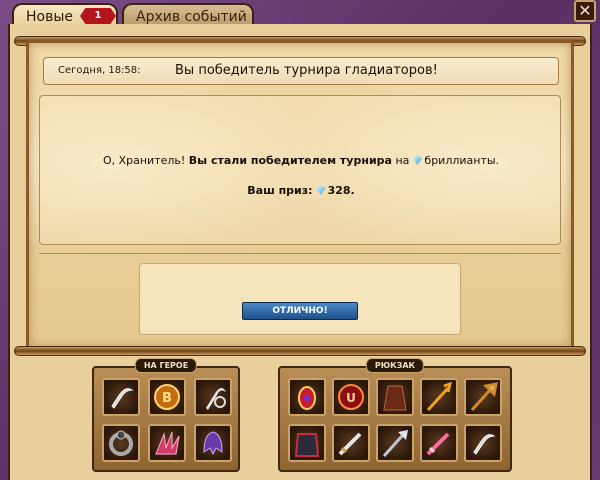 The width and height of the screenshot is (600, 480). What do you see at coordinates (462, 160) in the screenshot?
I see `currency-text: бриллианты.` at bounding box center [462, 160].